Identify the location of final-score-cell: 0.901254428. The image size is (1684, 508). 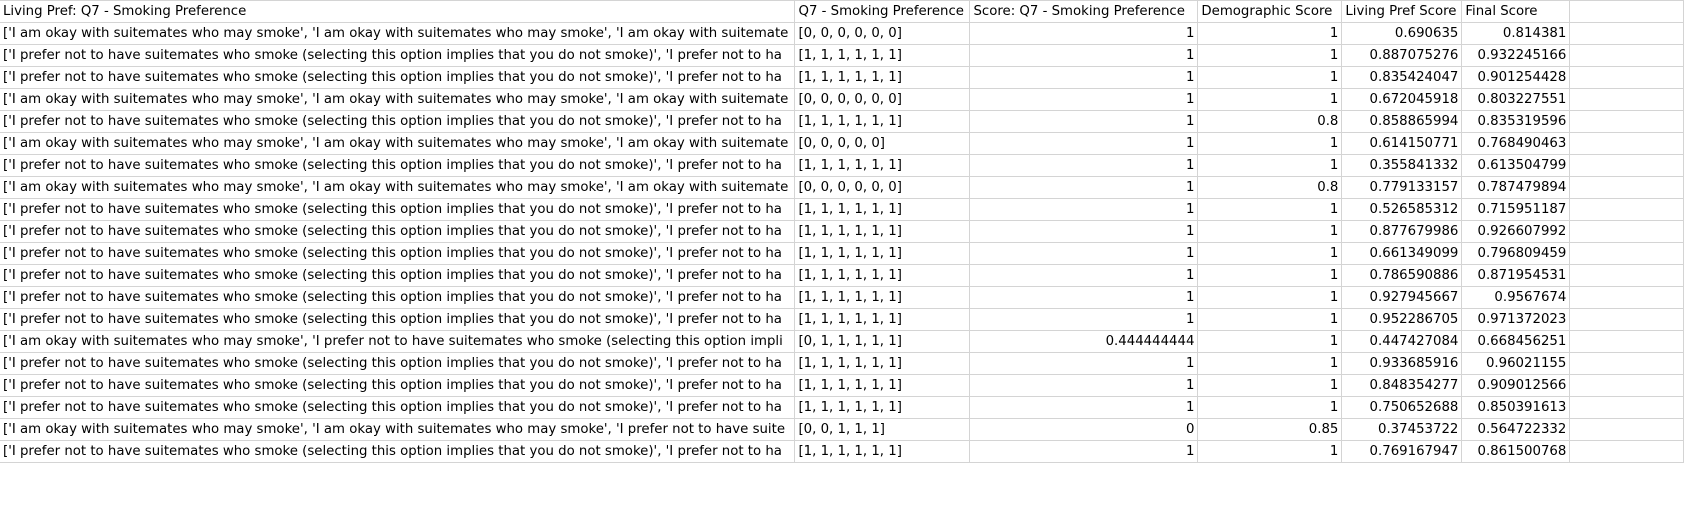
(1516, 77).